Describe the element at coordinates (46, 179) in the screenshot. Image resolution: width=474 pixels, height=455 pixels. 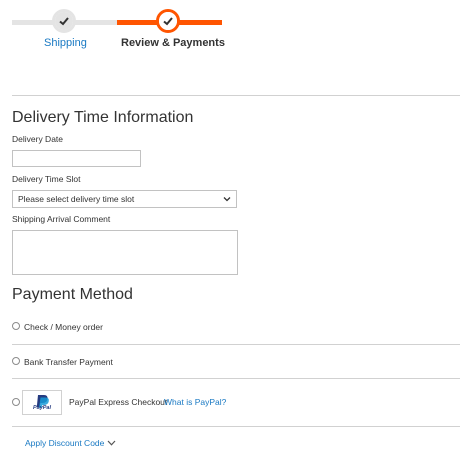
I see `delivery-time-slot-label: Delivery Time Slot` at that location.